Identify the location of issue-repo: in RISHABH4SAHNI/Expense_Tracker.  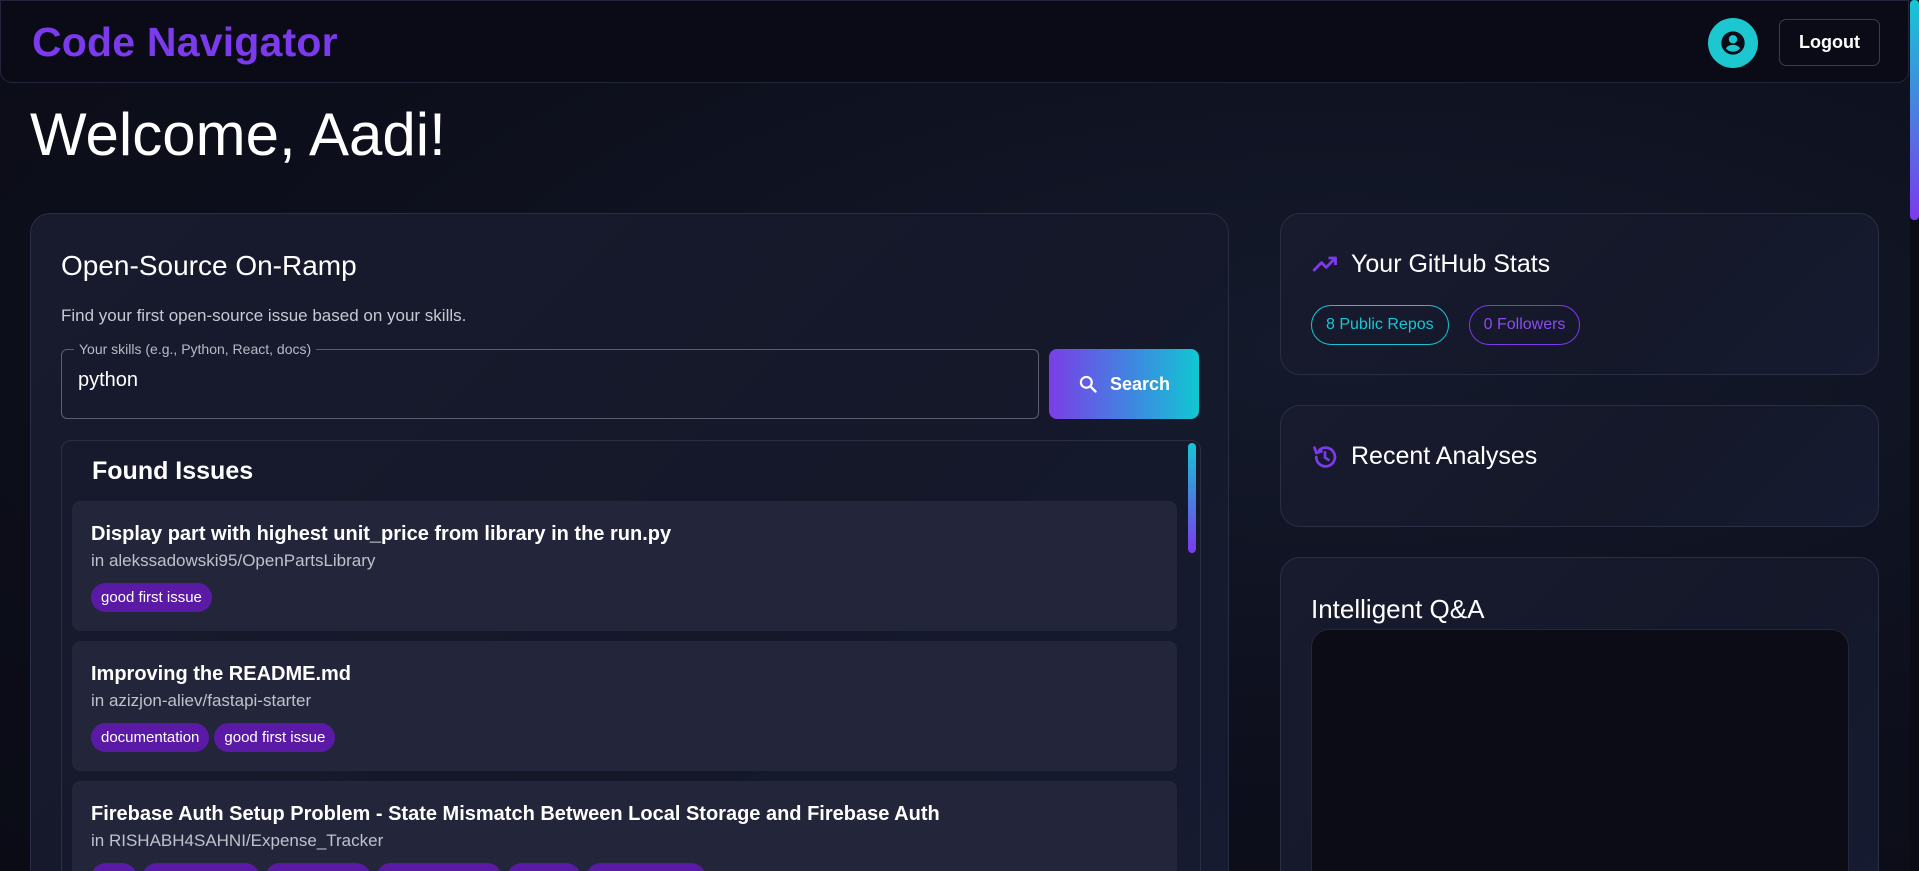
(237, 840).